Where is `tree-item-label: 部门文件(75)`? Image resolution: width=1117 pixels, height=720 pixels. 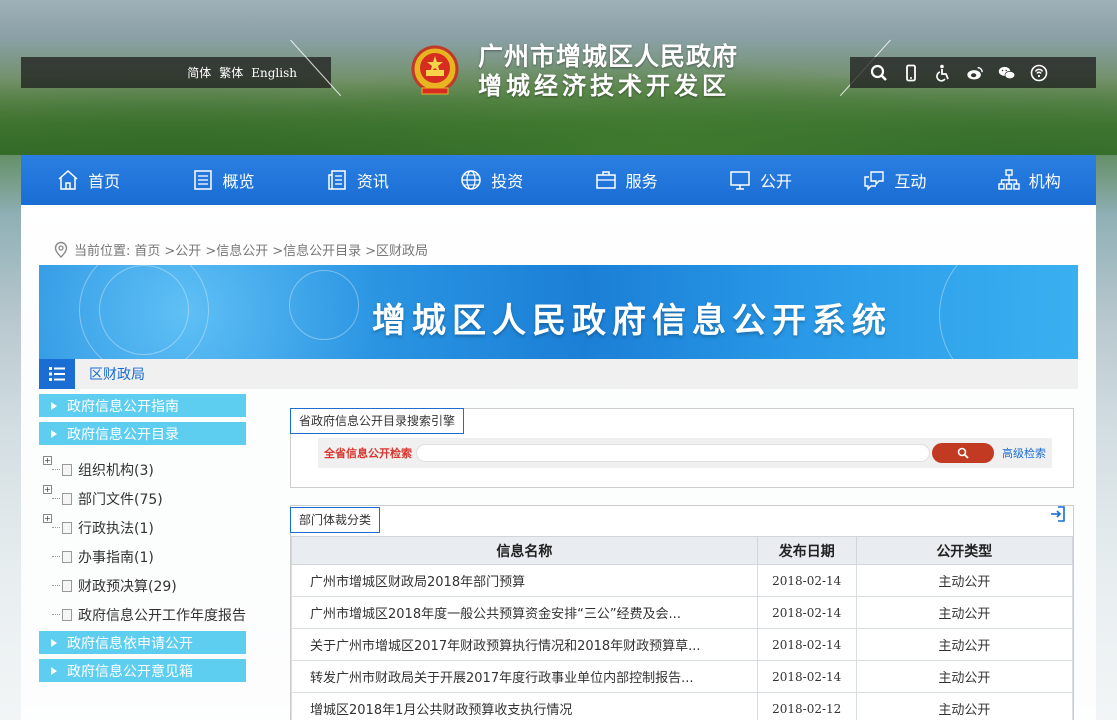 tree-item-label: 部门文件(75) is located at coordinates (120, 499).